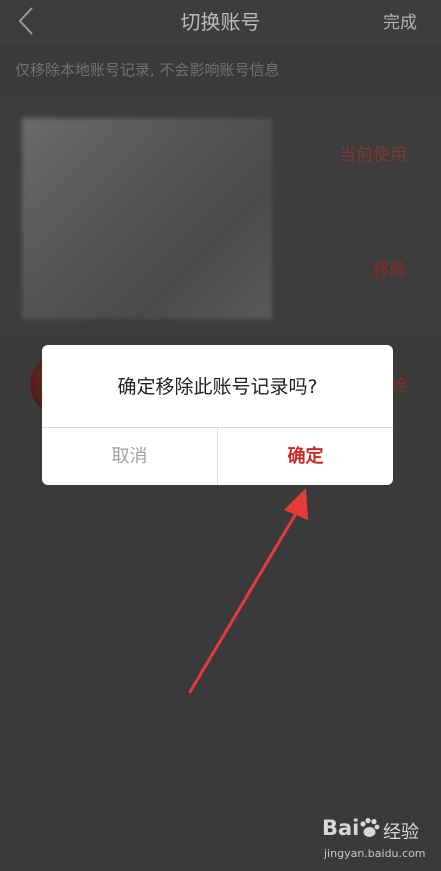  I want to click on watermark-brand-cn: 经验, so click(401, 832).